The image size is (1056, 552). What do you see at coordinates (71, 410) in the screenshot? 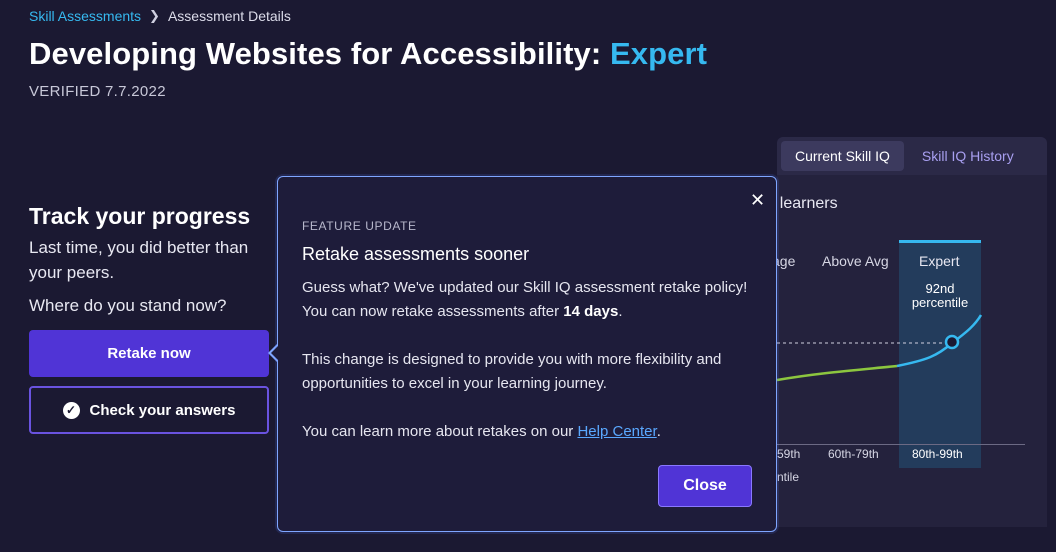
I see `check-circle-icon: ✓` at bounding box center [71, 410].